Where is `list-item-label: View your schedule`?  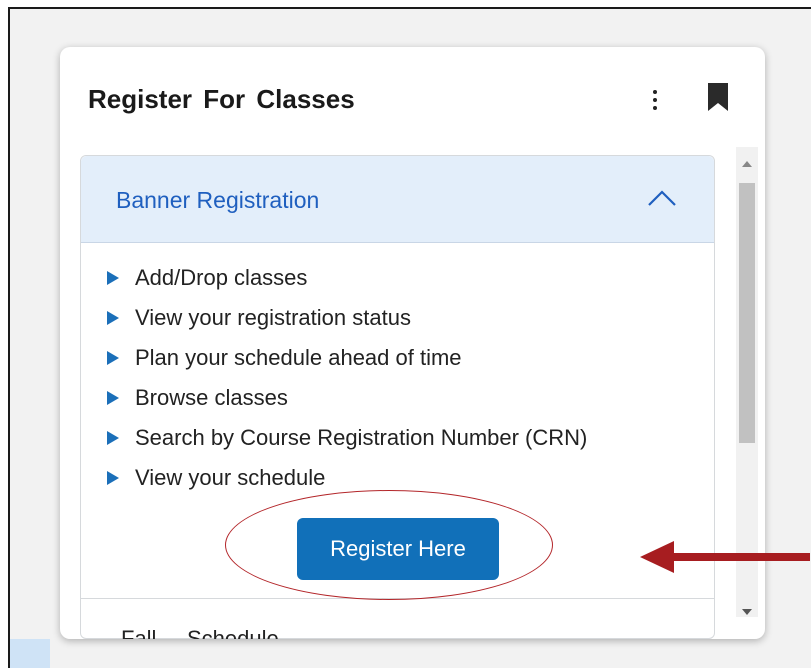
list-item-label: View your schedule is located at coordinates (230, 477).